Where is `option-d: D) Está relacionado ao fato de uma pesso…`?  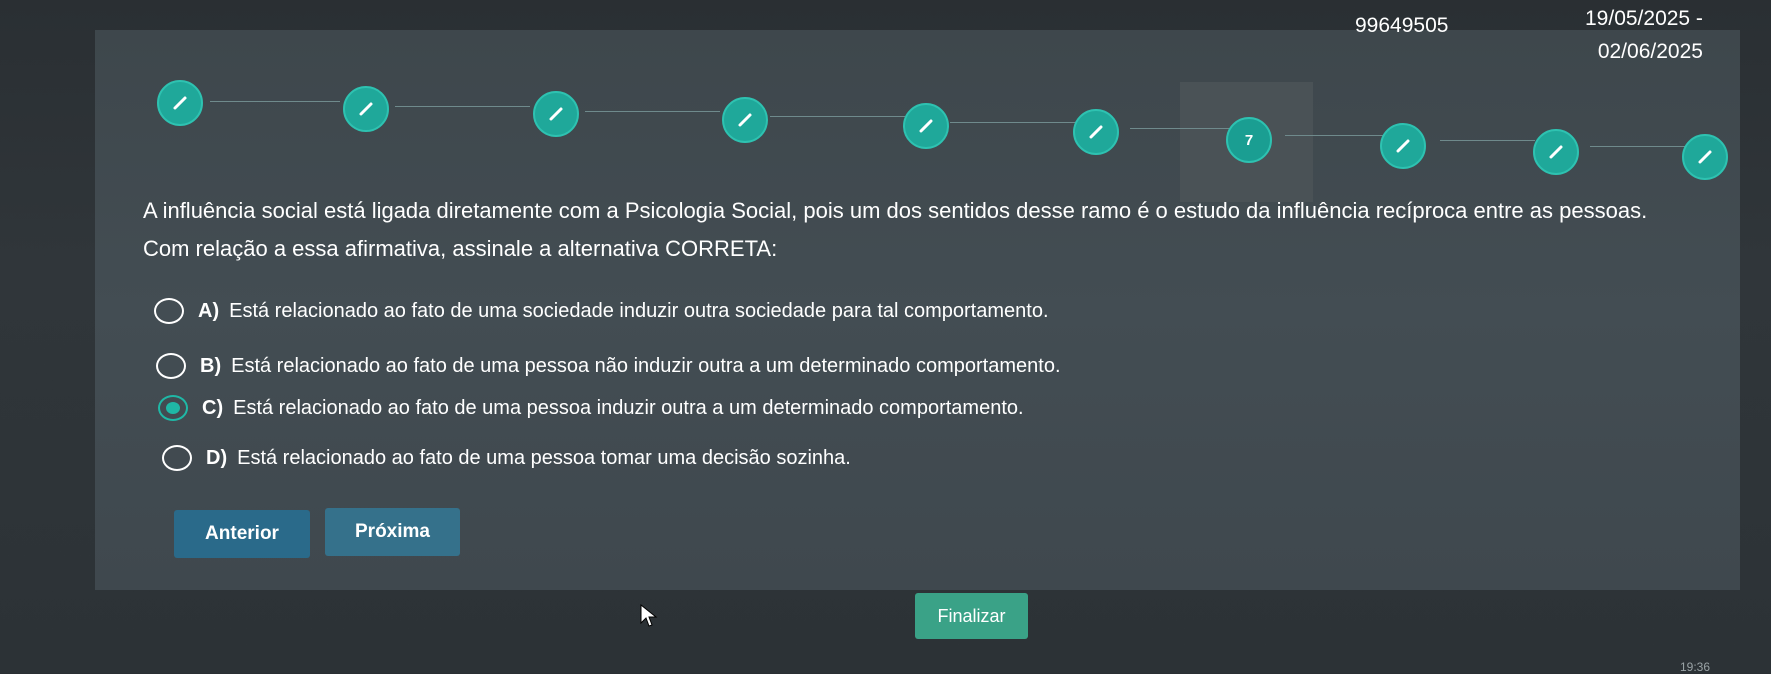 option-d: D) Está relacionado ao fato de uma pesso… is located at coordinates (506, 458).